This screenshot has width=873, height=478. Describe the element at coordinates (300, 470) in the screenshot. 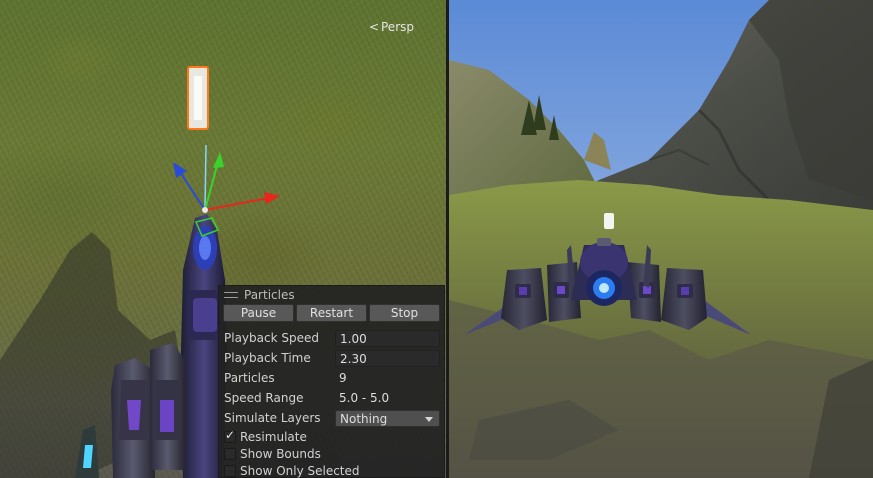

I see `show-only-selected-label: Show Only Selected` at that location.